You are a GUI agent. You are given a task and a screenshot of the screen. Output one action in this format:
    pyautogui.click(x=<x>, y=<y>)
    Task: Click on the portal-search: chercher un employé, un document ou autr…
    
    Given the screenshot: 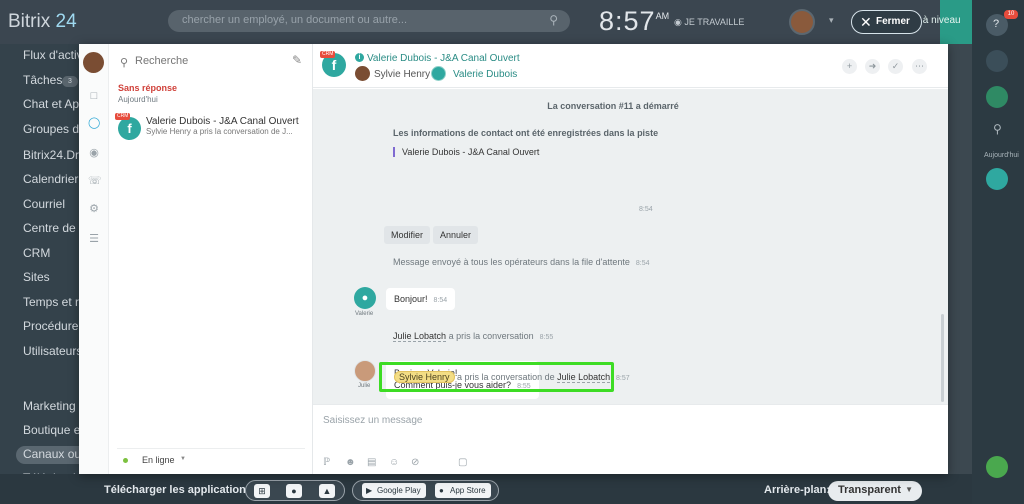 What is the action you would take?
    pyautogui.click(x=369, y=21)
    